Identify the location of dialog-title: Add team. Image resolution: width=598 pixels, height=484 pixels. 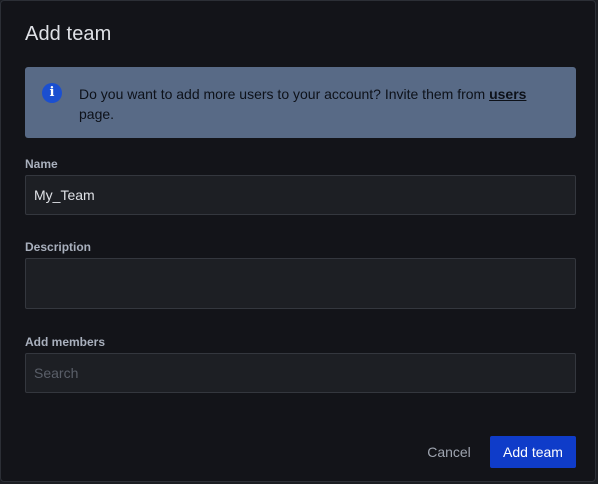
(68, 34).